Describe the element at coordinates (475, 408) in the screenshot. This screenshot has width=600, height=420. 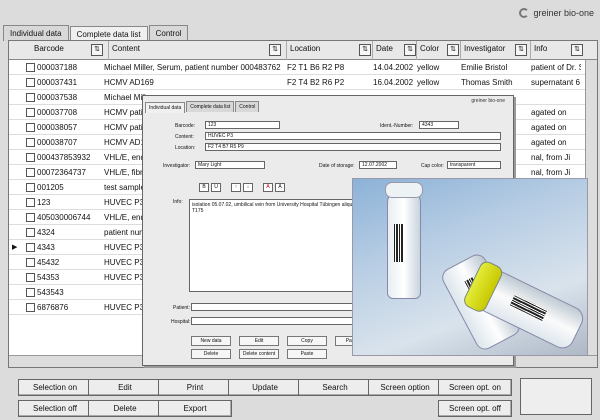
I see `screen-opt-off-button: Screen opt. off` at that location.